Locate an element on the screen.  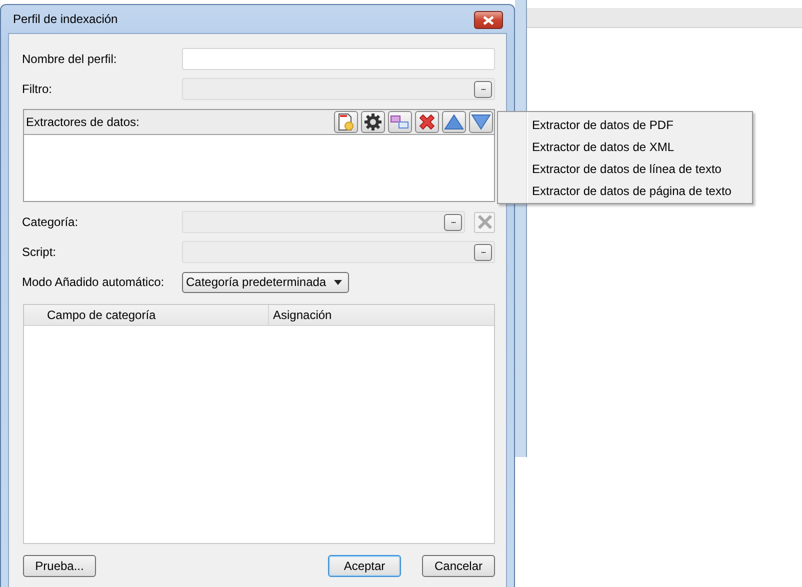
move-down-button is located at coordinates (481, 122).